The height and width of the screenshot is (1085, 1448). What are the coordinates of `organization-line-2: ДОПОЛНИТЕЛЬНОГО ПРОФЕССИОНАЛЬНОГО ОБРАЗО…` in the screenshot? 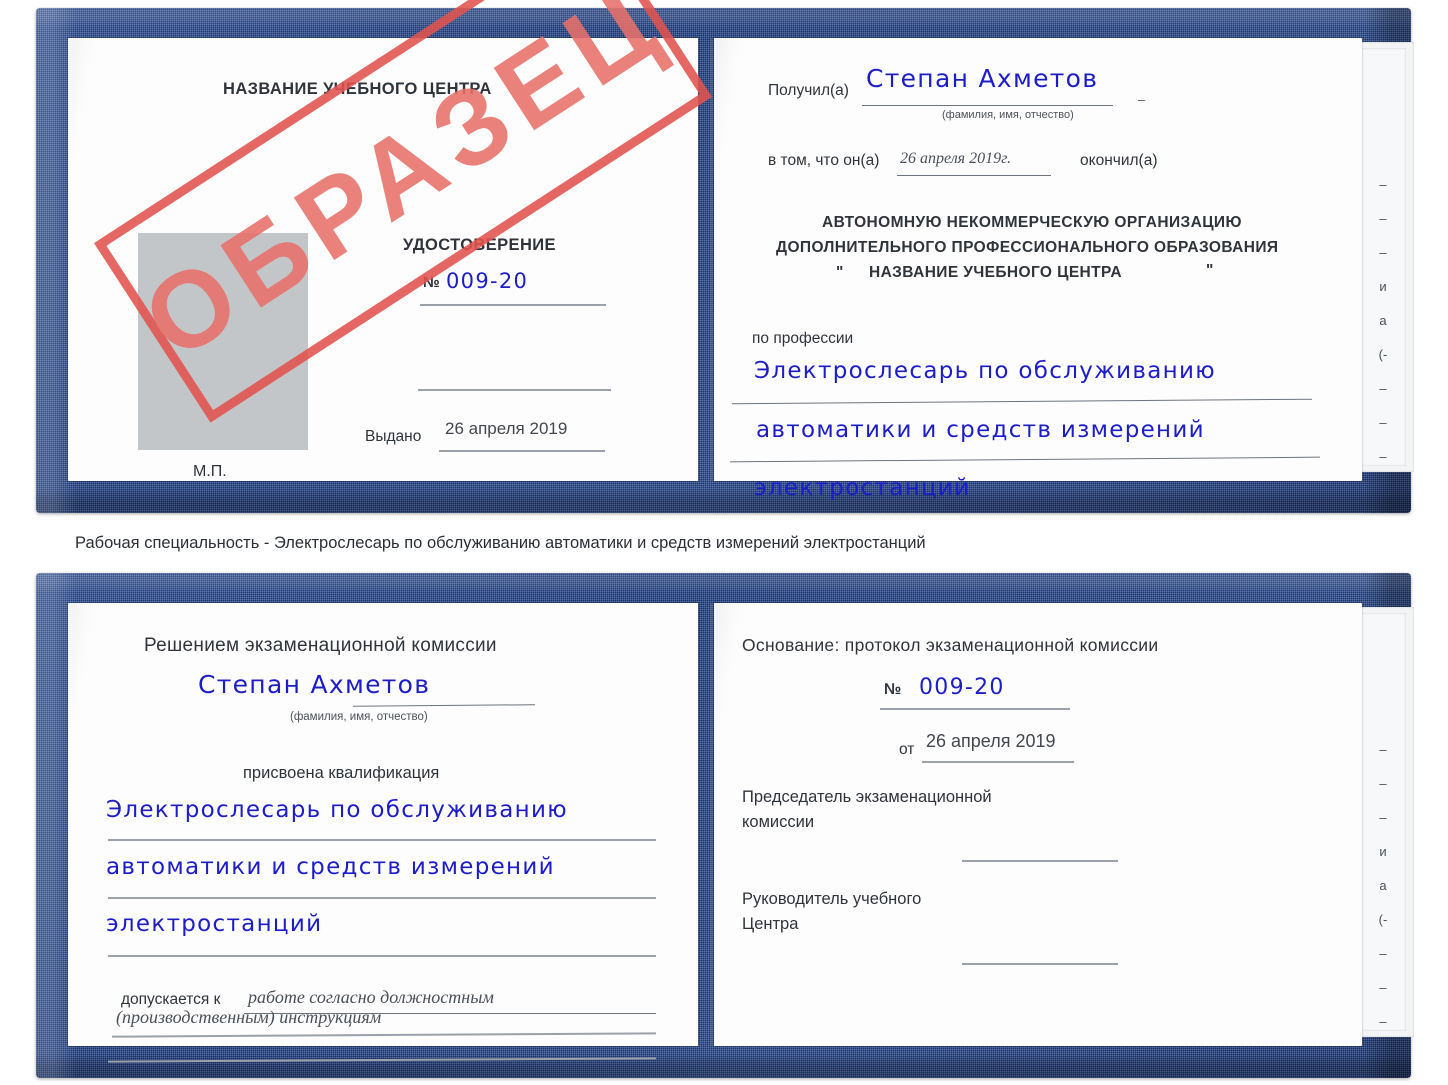 It's located at (1027, 247).